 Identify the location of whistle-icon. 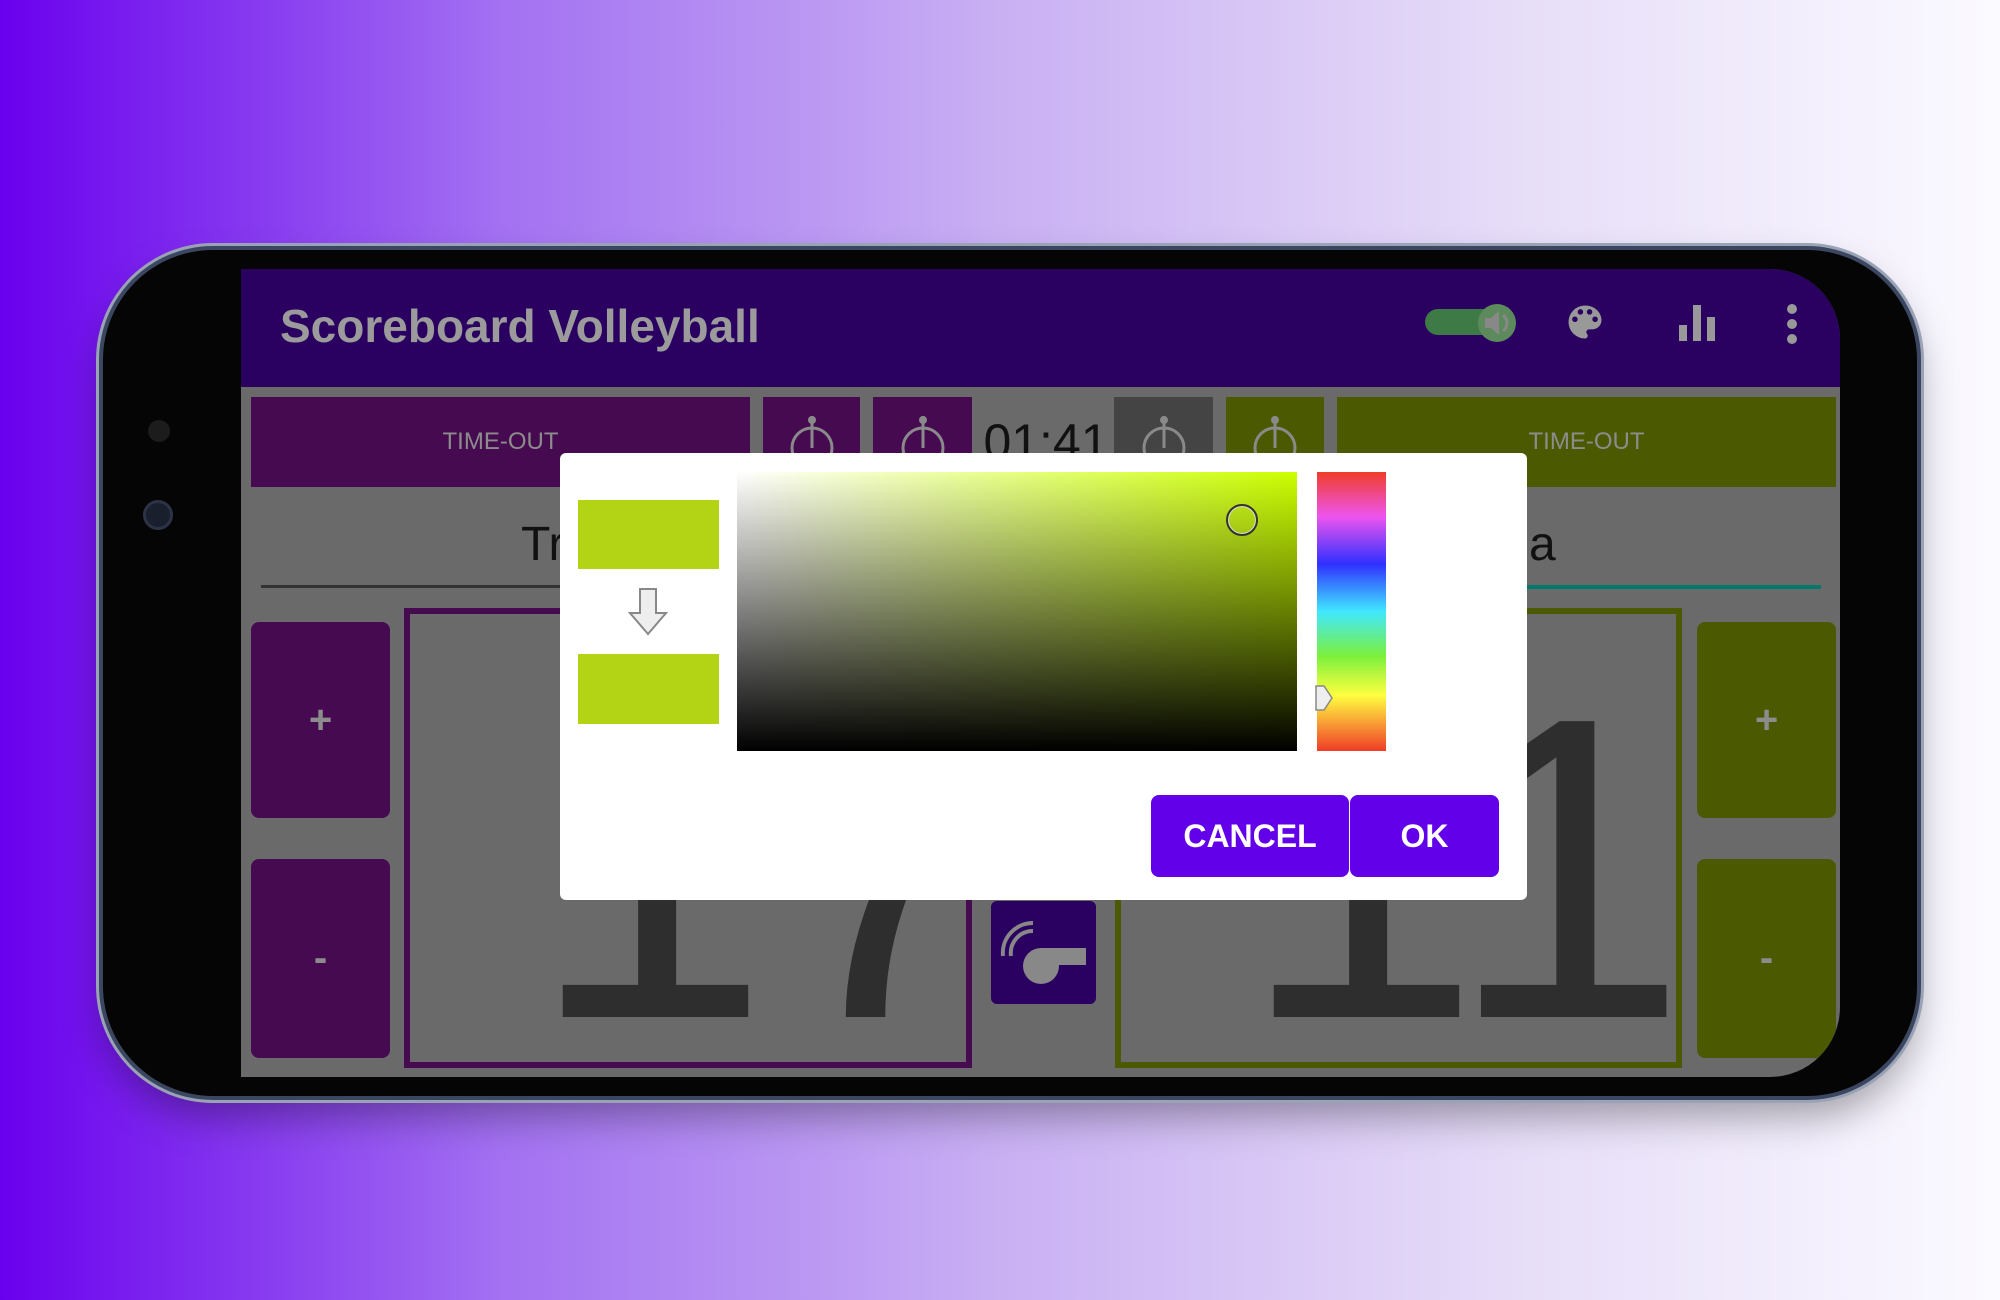
(1043, 952).